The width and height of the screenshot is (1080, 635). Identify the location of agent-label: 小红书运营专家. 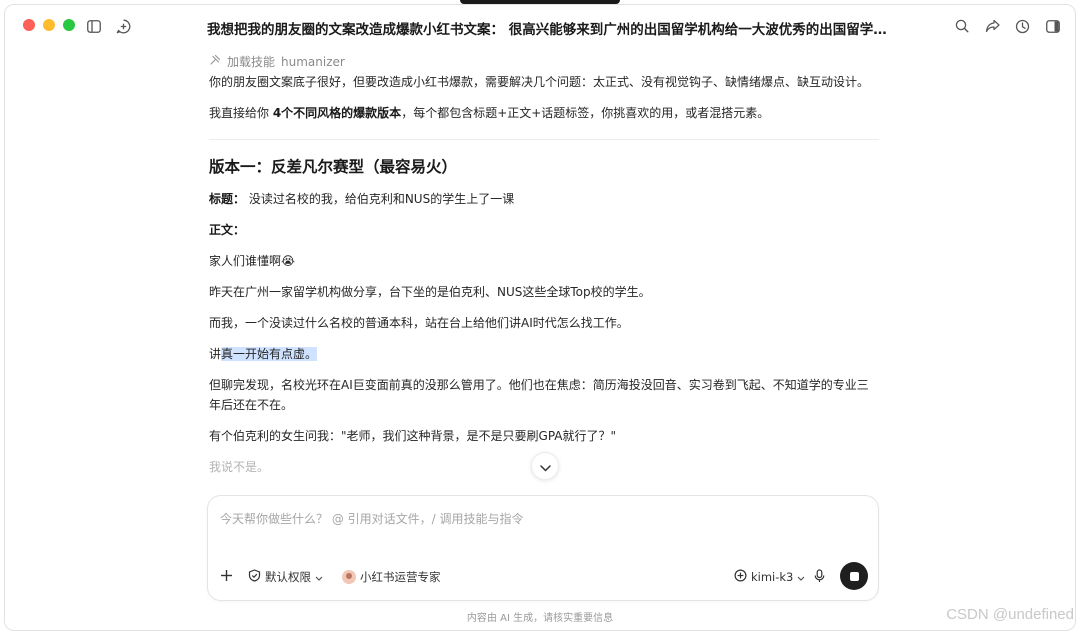
(400, 577).